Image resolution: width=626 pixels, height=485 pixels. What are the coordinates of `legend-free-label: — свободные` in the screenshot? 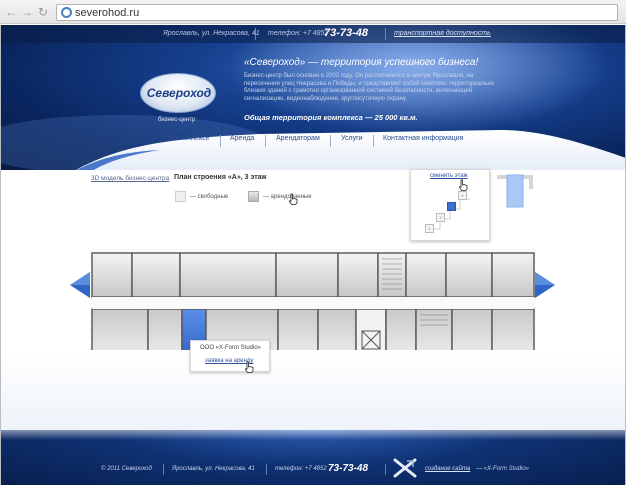 It's located at (209, 197).